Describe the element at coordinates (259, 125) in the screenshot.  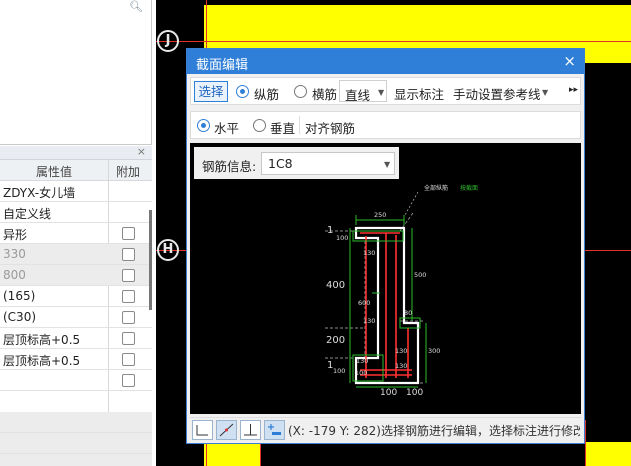
I see `vertical-radio` at that location.